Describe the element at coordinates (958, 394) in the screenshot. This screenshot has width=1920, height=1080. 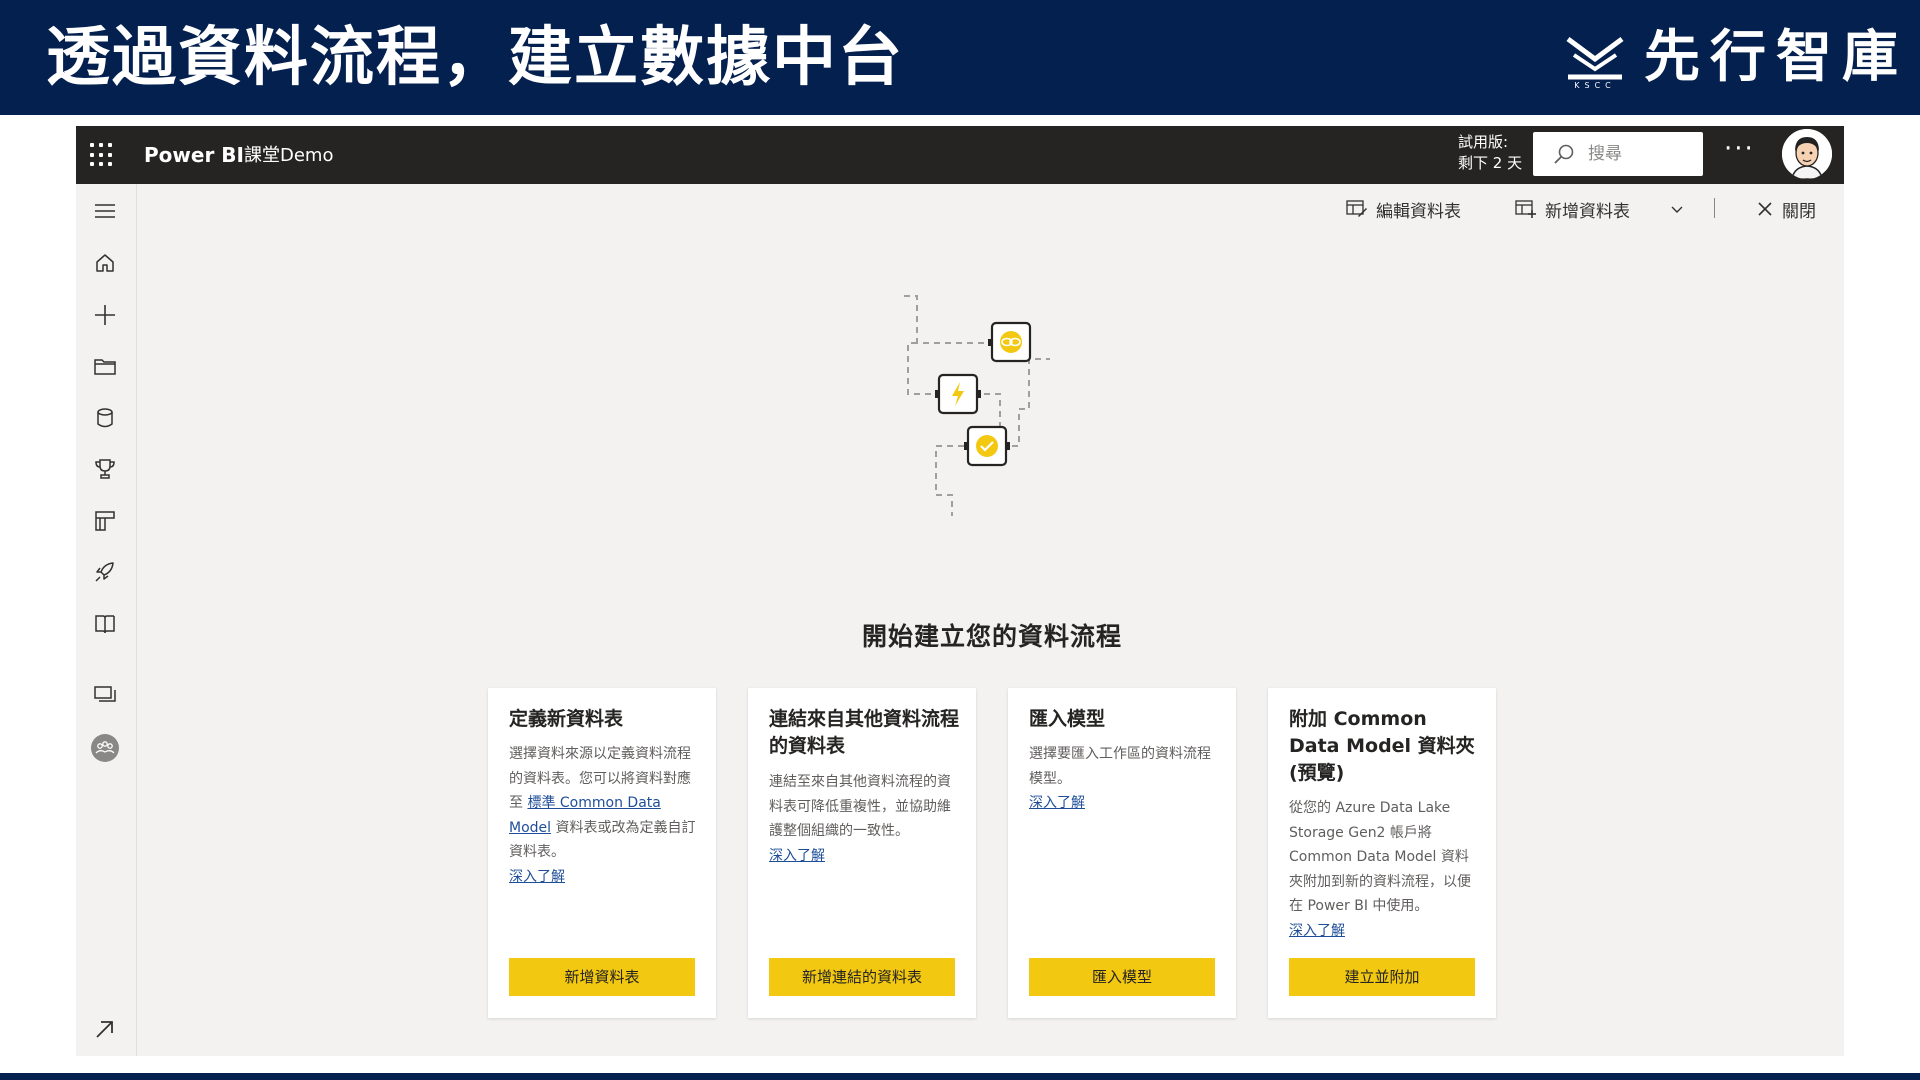
I see `lightning-node-icon` at that location.